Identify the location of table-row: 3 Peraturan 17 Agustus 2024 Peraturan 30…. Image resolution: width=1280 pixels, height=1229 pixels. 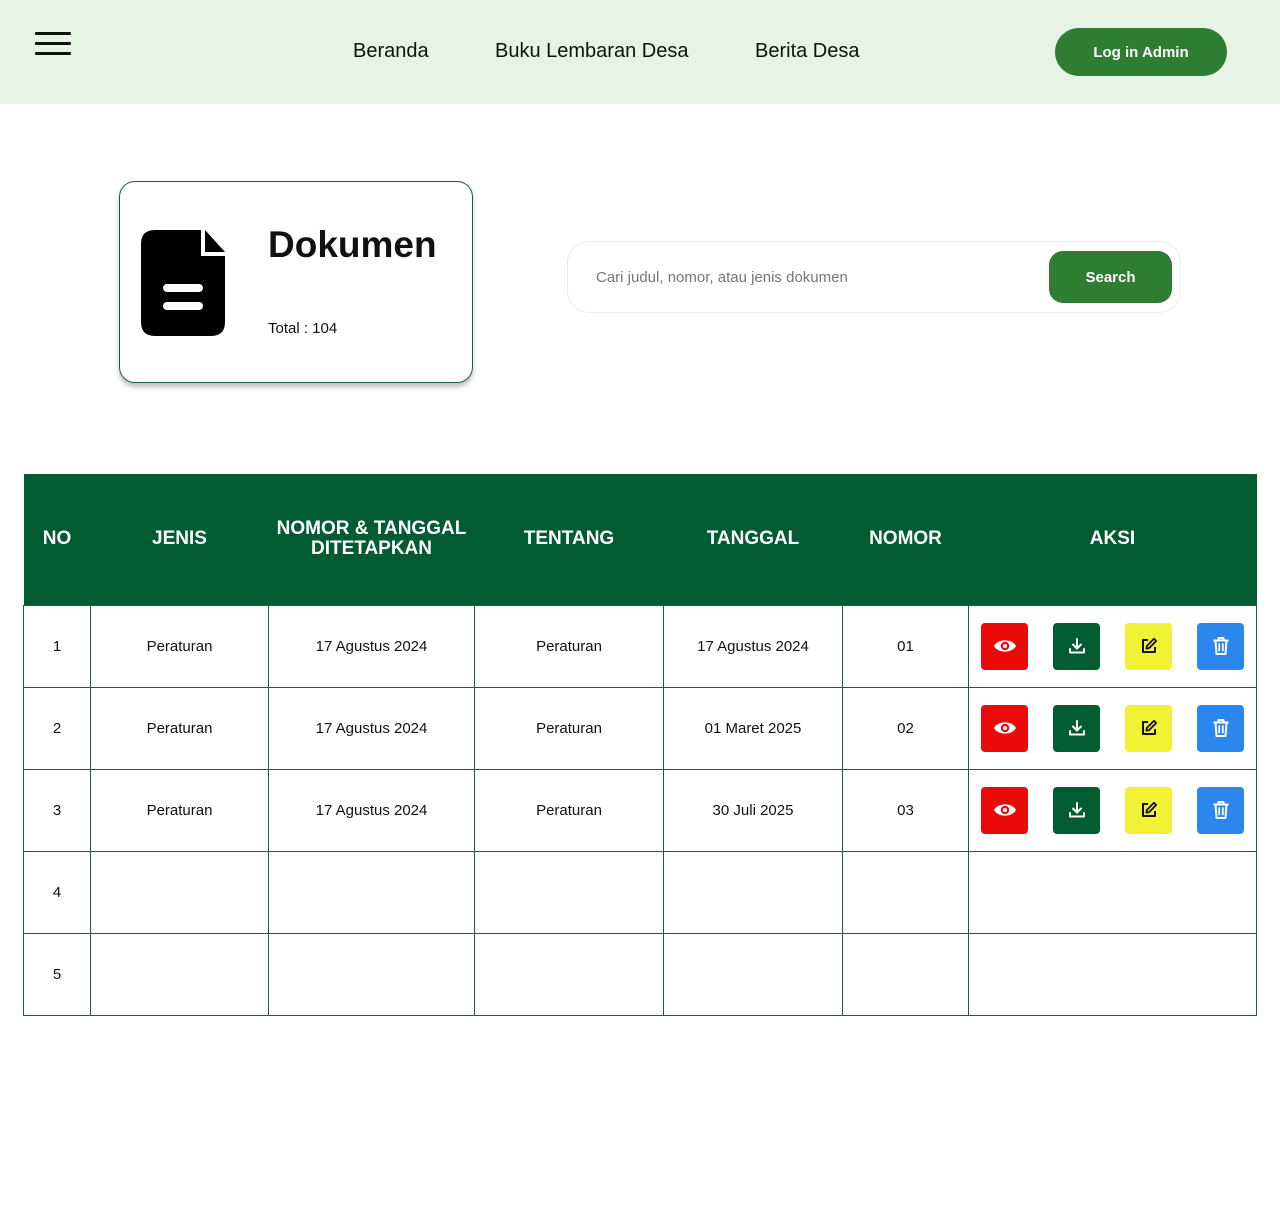
(640, 810).